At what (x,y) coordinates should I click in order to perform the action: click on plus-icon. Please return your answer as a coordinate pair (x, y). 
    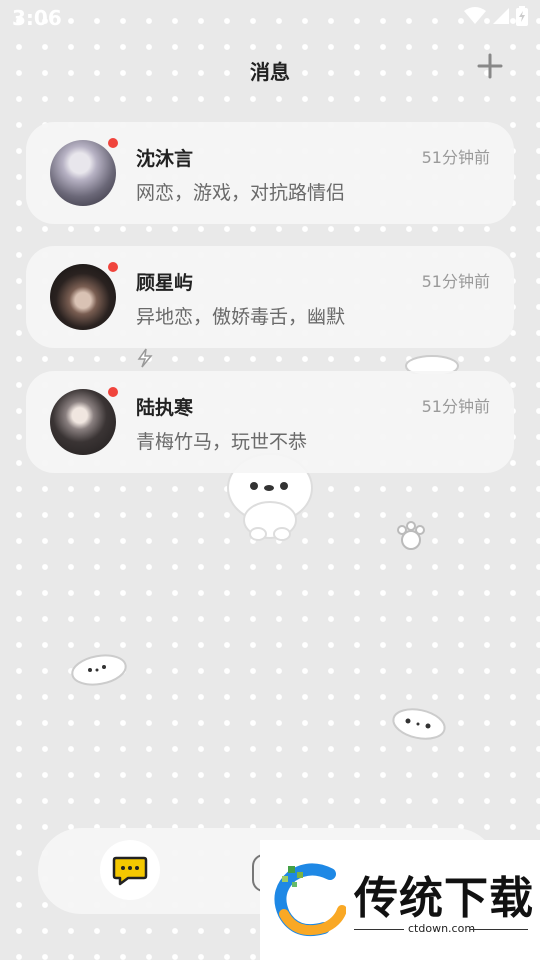
    Looking at the image, I should click on (490, 66).